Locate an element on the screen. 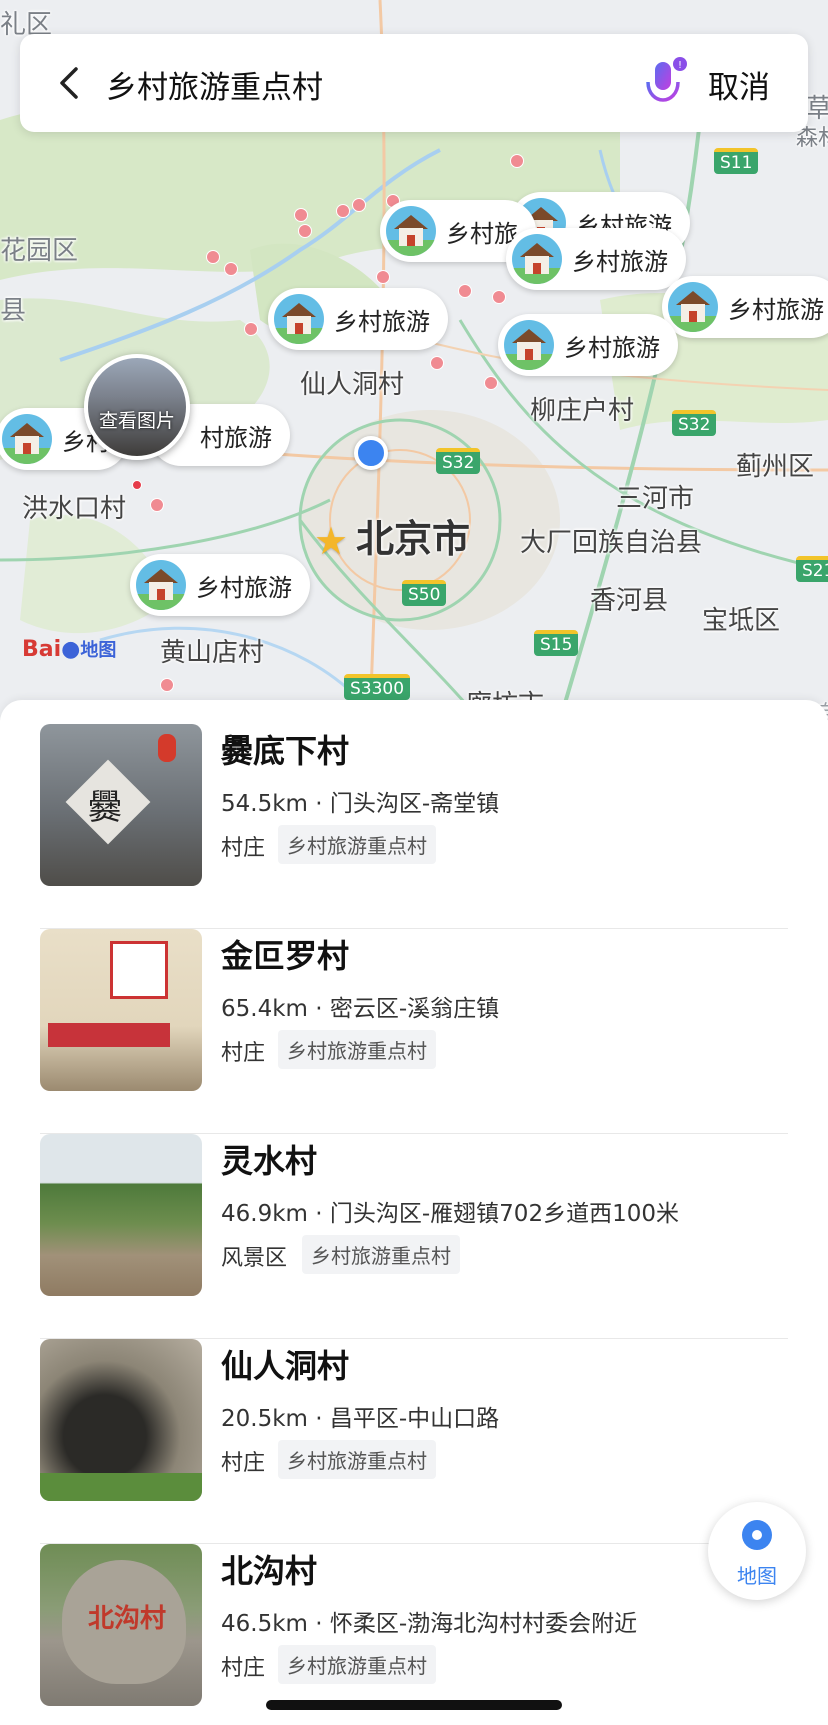 Image resolution: width=828 pixels, height=1725 pixels. search-bar: 乡村旅游重点村 ! 取消 is located at coordinates (414, 83).